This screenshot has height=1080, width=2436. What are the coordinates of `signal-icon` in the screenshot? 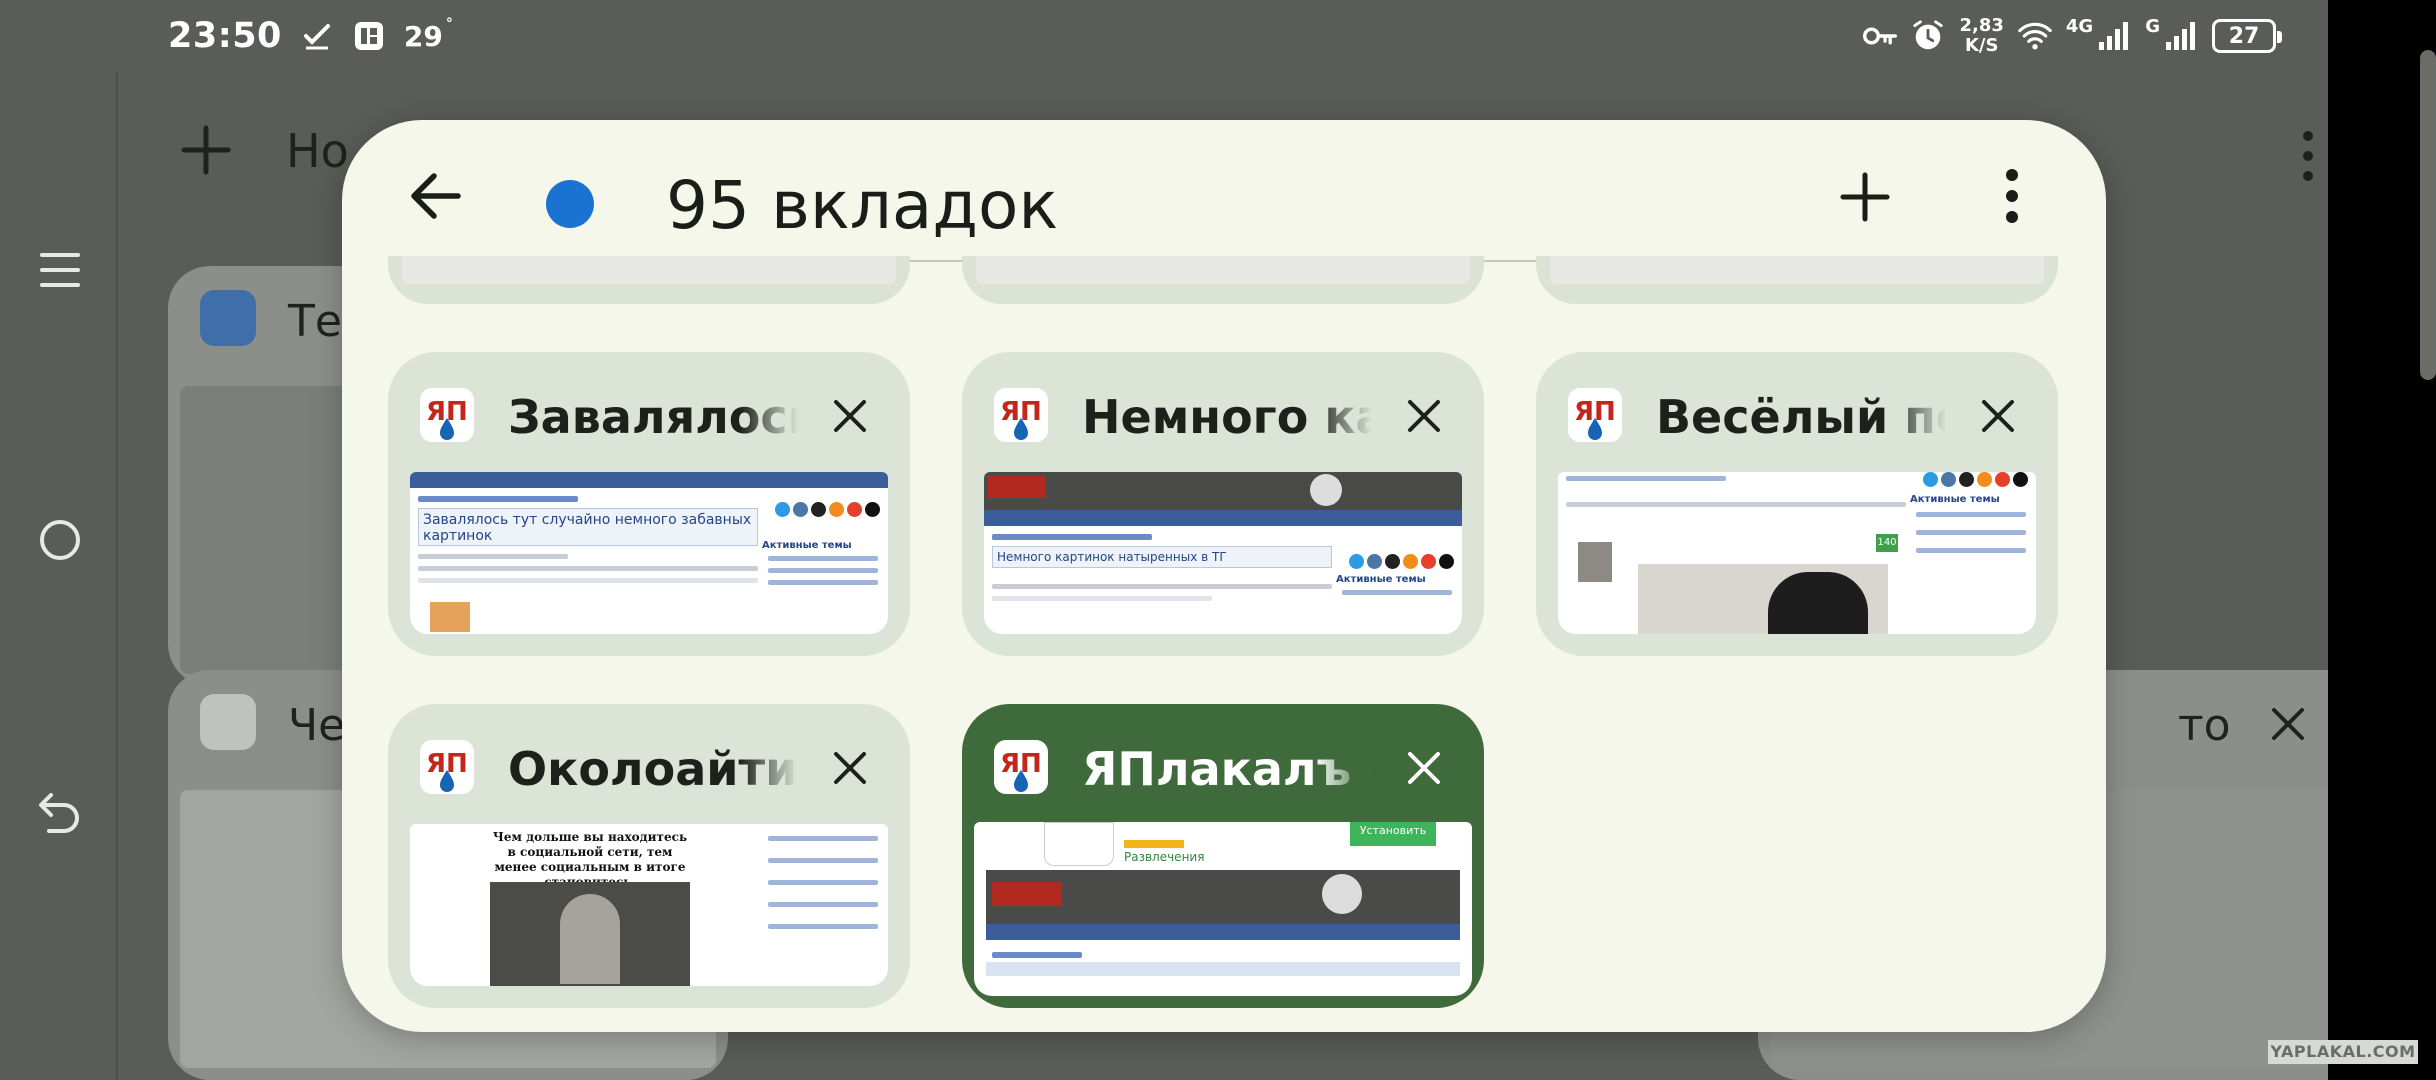 It's located at (2114, 36).